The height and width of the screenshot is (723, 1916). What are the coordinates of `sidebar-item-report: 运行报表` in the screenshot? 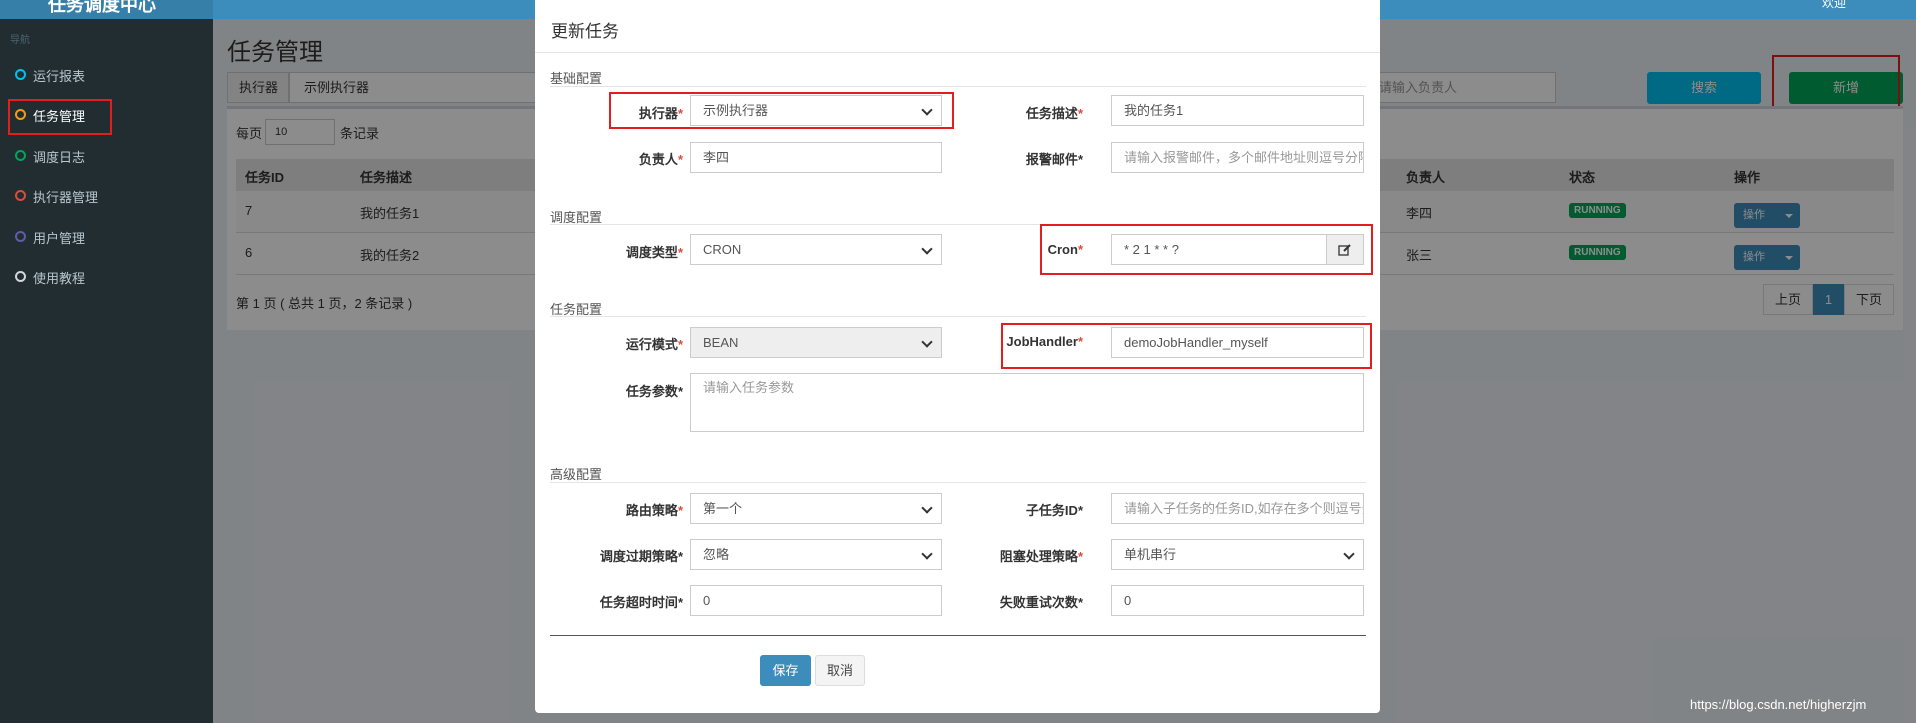 It's located at (106, 74).